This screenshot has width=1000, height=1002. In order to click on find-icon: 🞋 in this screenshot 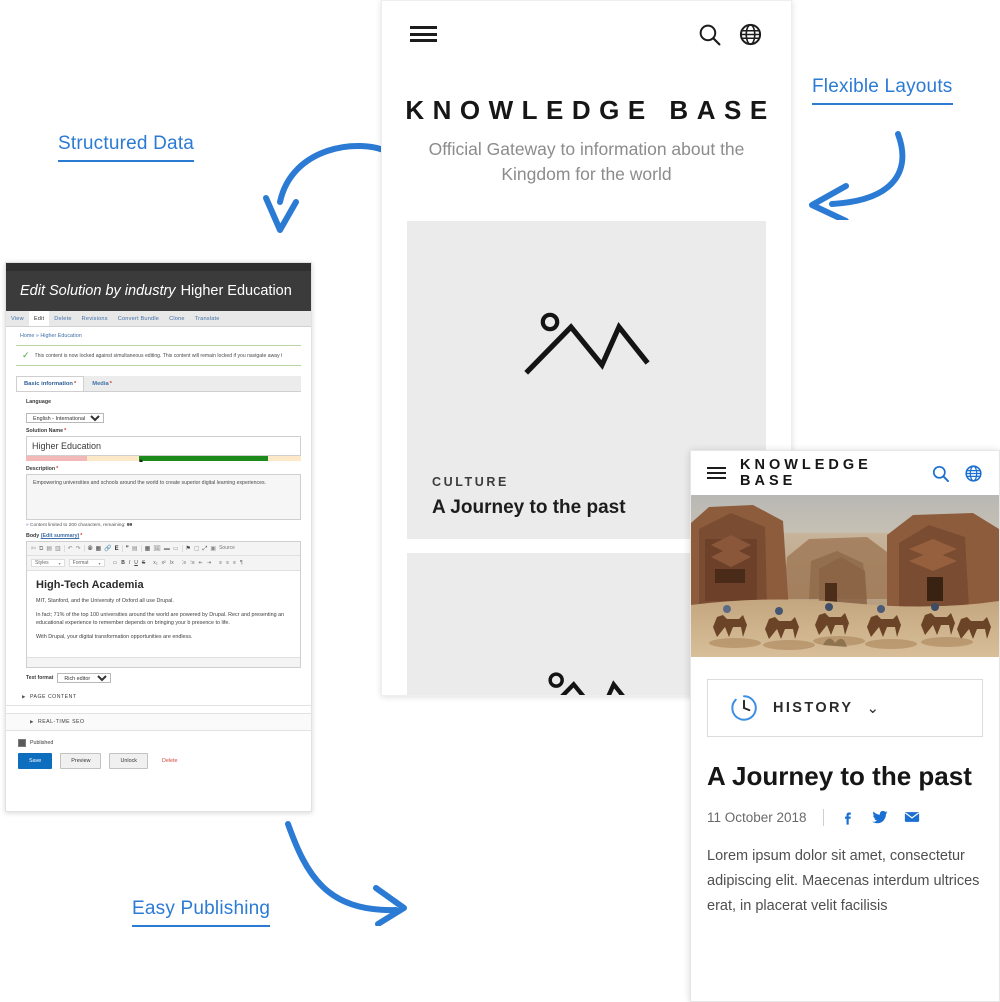, I will do `click(90, 549)`.